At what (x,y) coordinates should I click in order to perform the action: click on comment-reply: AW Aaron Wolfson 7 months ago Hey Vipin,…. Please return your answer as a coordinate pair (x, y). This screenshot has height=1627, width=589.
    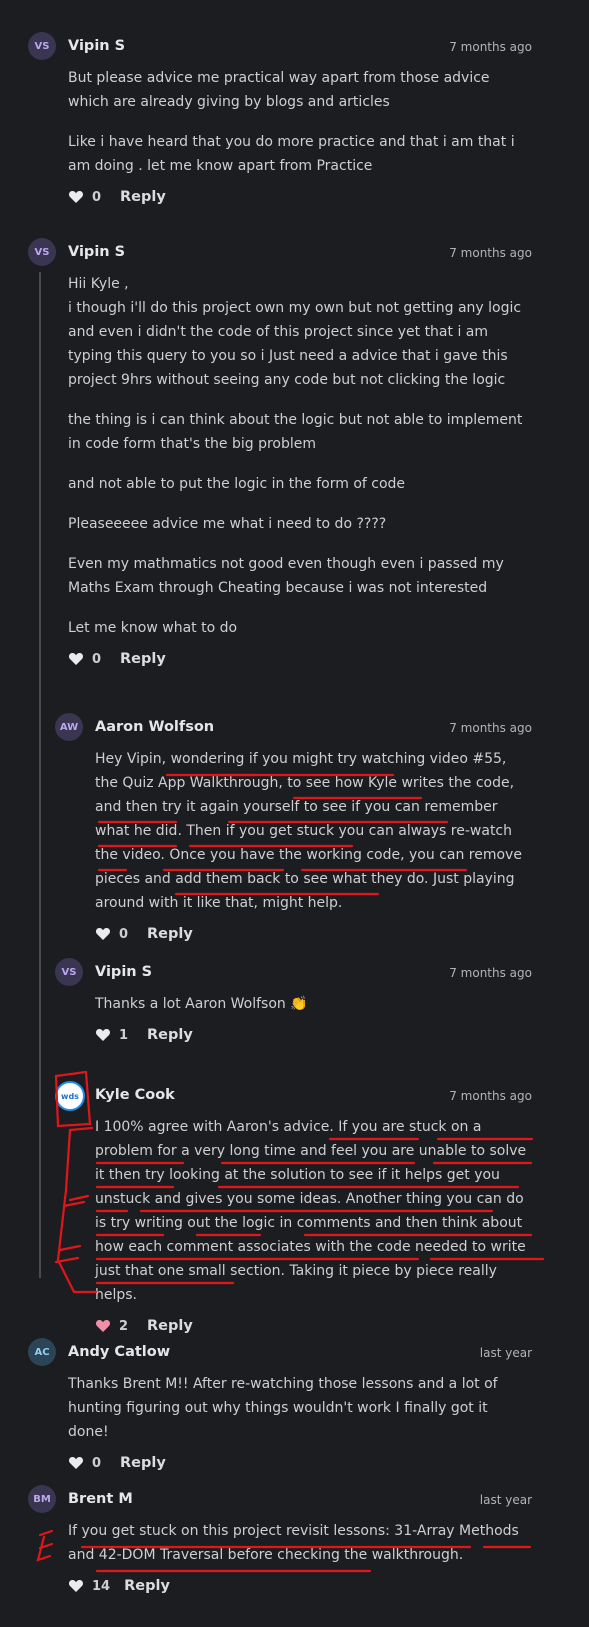
    Looking at the image, I should click on (293, 829).